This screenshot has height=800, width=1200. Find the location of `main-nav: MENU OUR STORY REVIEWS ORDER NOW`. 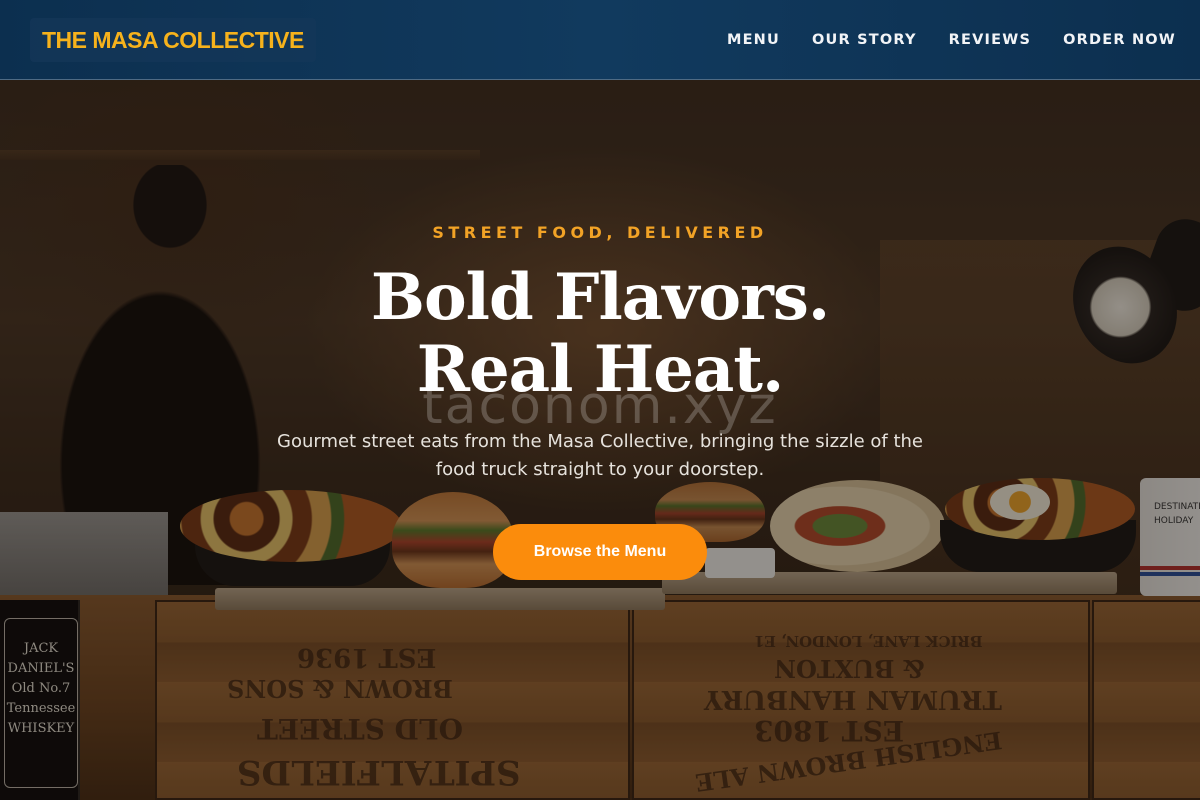

main-nav: MENU OUR STORY REVIEWS ORDER NOW is located at coordinates (951, 40).